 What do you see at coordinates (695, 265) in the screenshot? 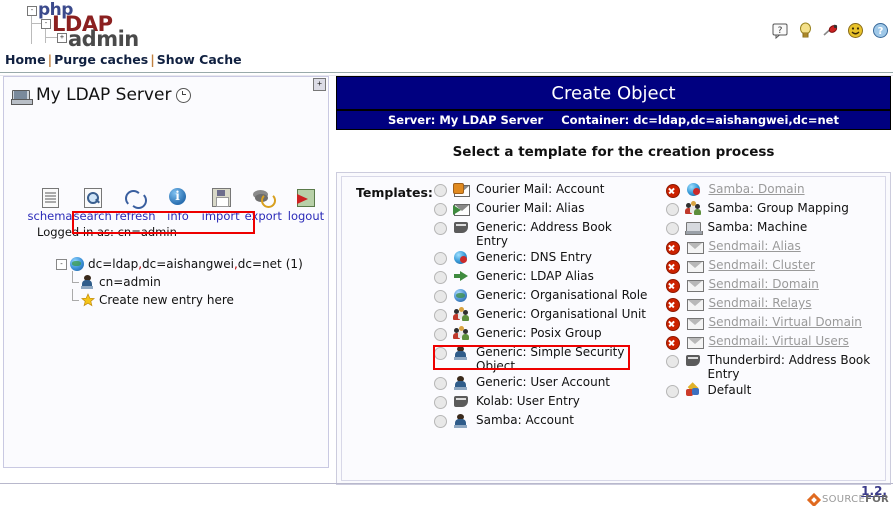
I see `envelope-icon` at bounding box center [695, 265].